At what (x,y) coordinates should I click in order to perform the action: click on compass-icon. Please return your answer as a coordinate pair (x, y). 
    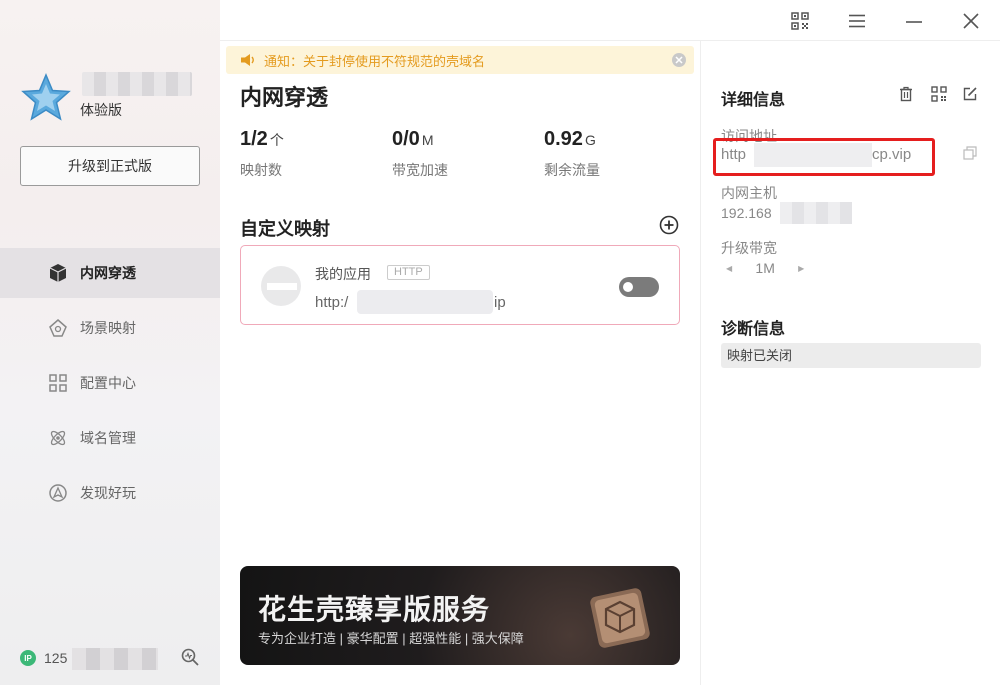
    Looking at the image, I should click on (58, 493).